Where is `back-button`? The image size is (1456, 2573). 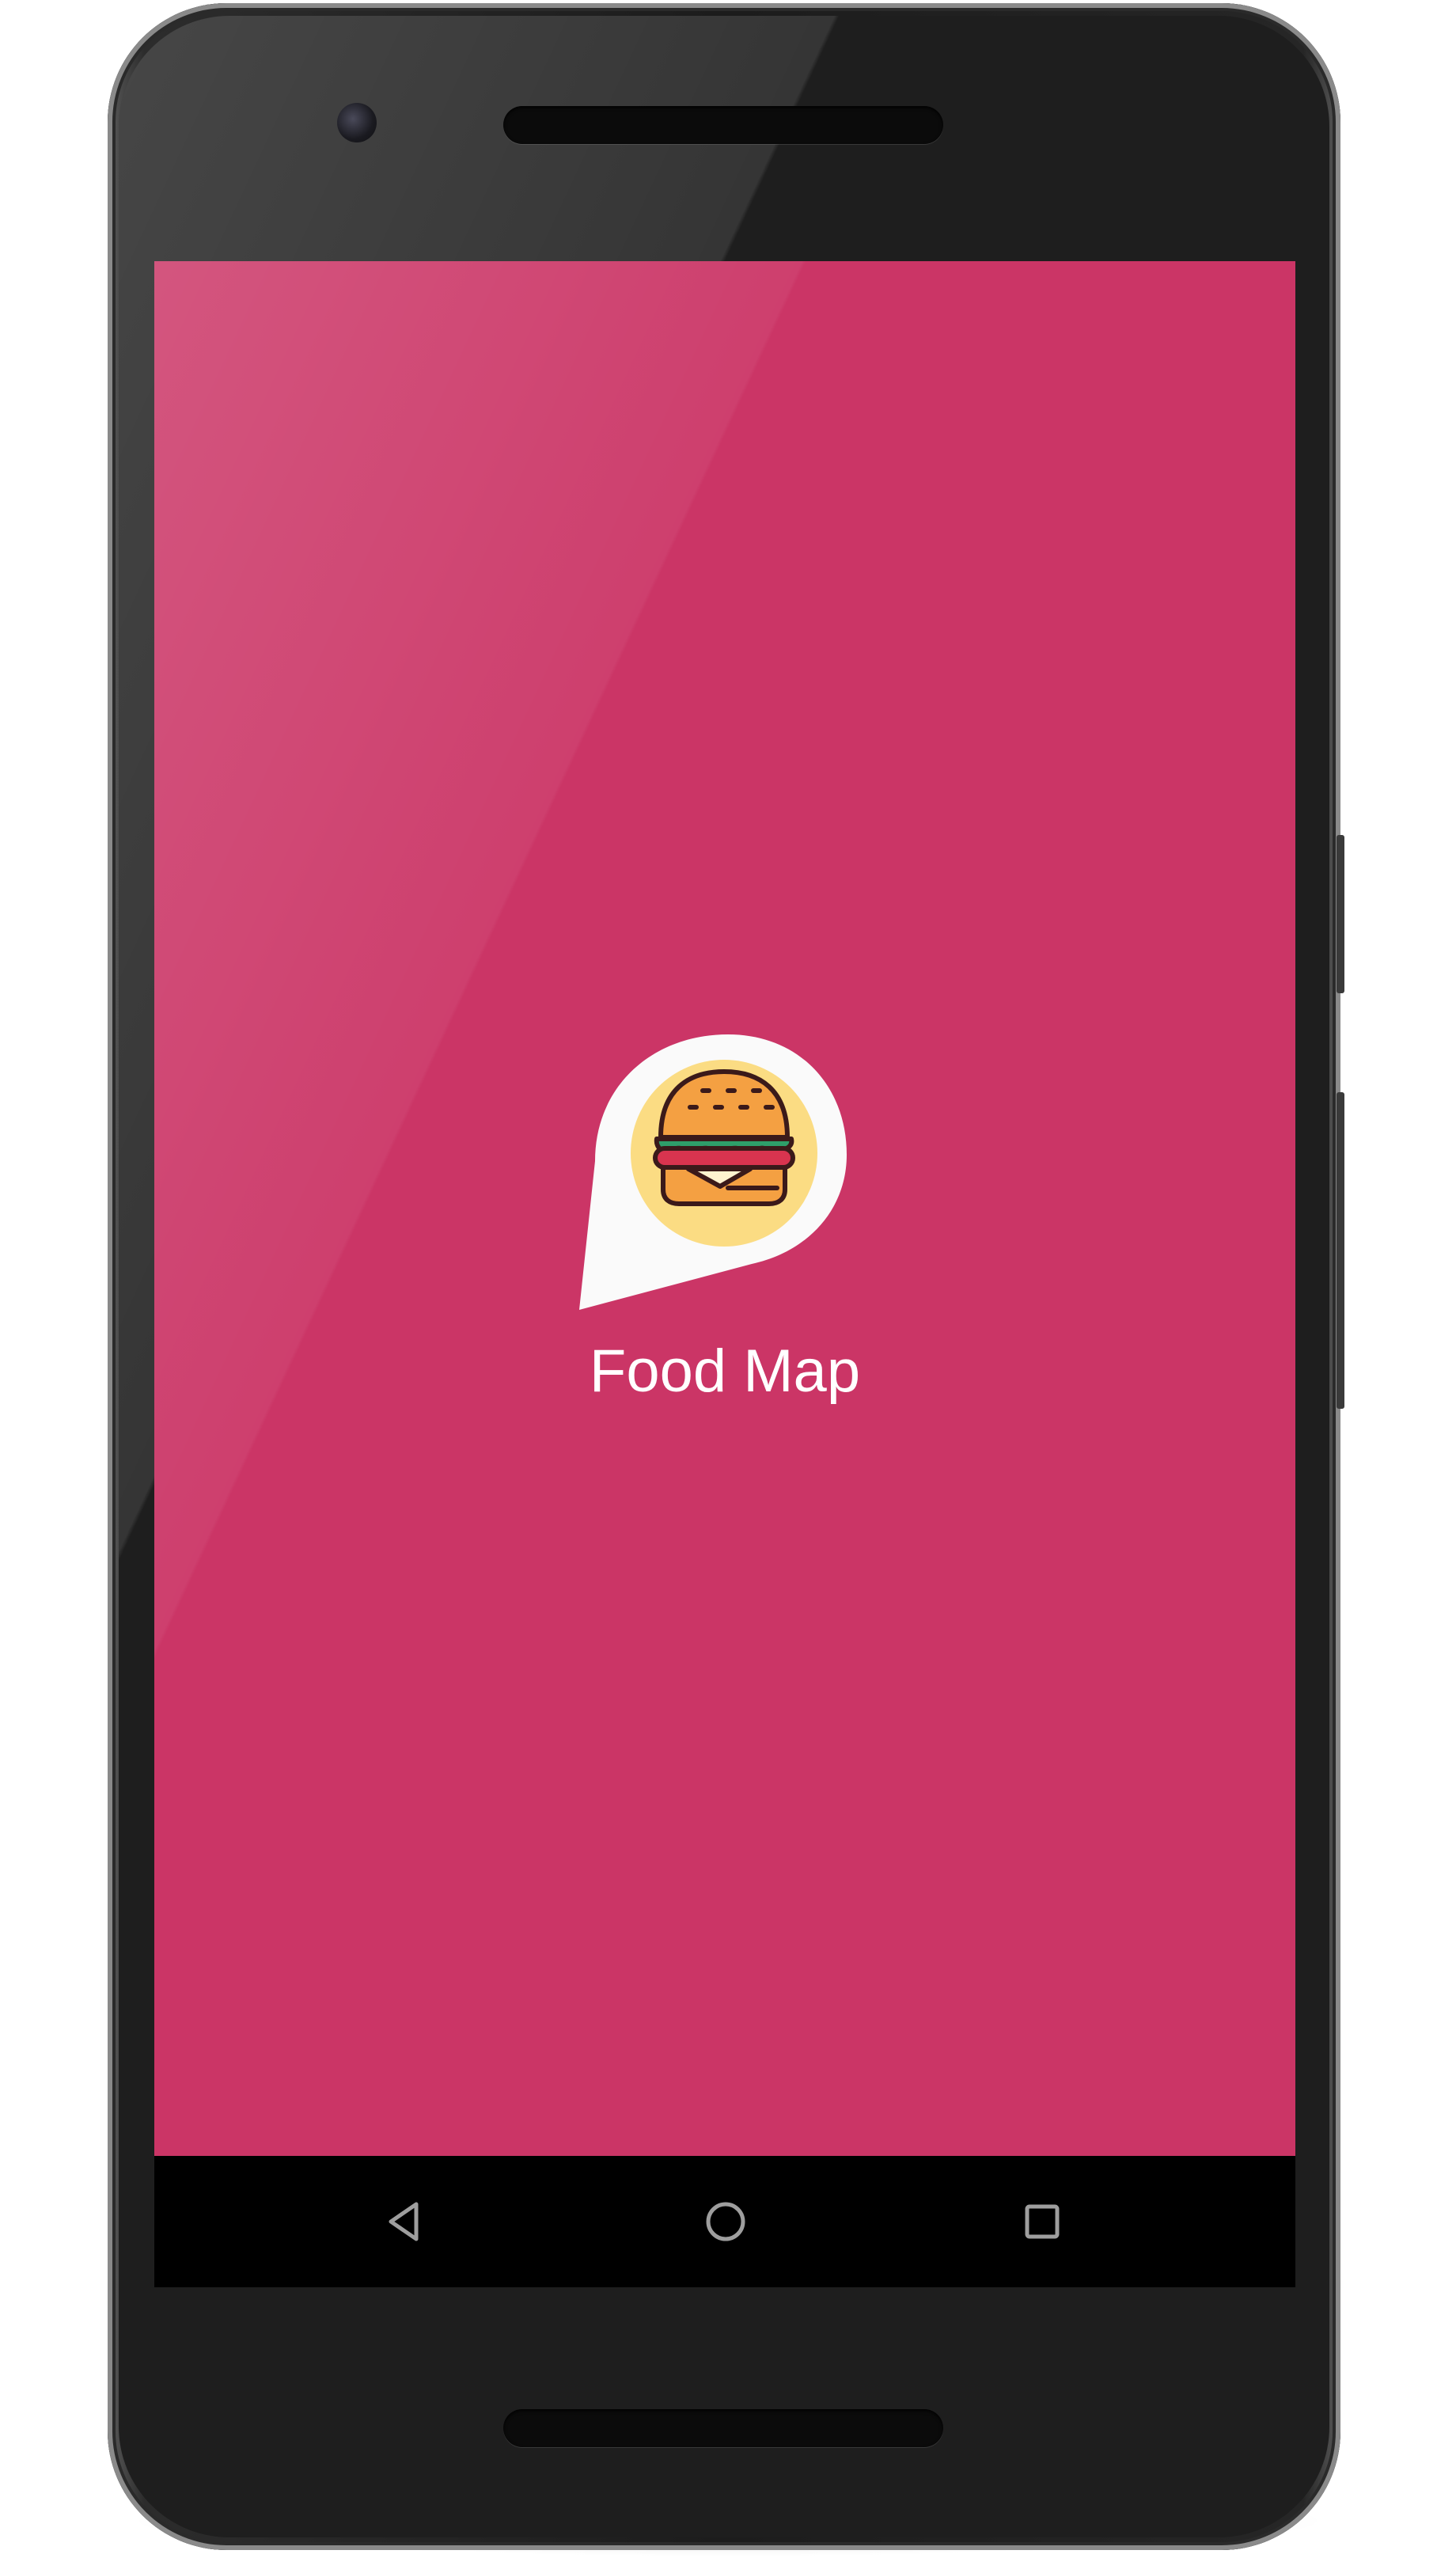 back-button is located at coordinates (405, 2221).